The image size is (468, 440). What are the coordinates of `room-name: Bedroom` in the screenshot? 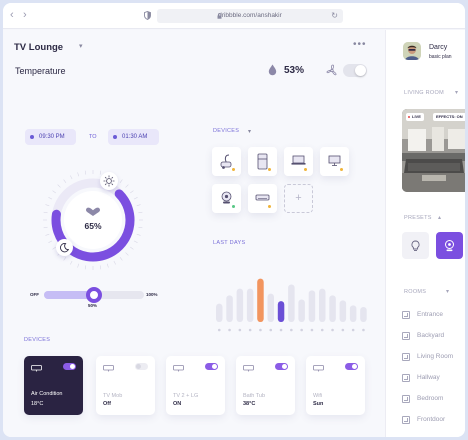 It's located at (430, 398).